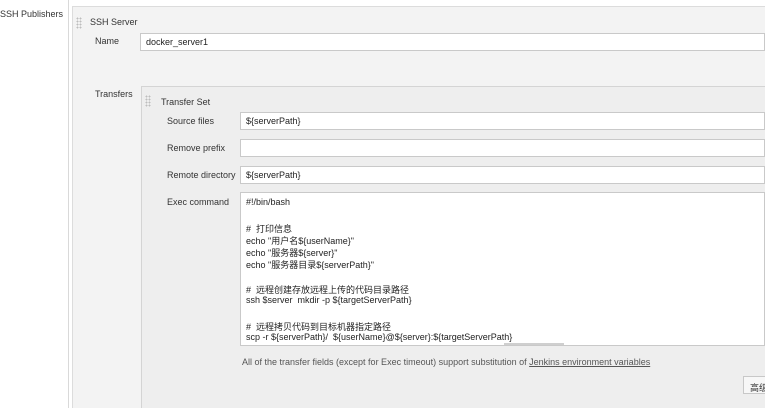 This screenshot has height=408, width=765. I want to click on transfers-label: Transfers, so click(114, 94).